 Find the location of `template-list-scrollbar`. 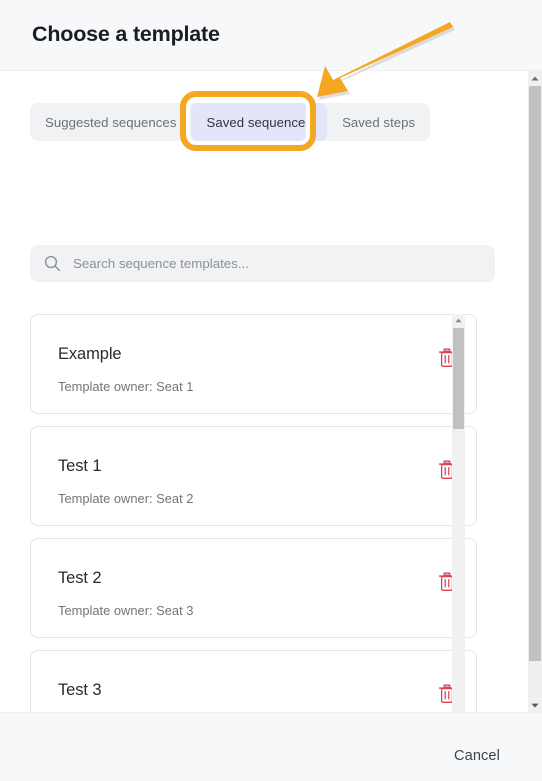

template-list-scrollbar is located at coordinates (458, 513).